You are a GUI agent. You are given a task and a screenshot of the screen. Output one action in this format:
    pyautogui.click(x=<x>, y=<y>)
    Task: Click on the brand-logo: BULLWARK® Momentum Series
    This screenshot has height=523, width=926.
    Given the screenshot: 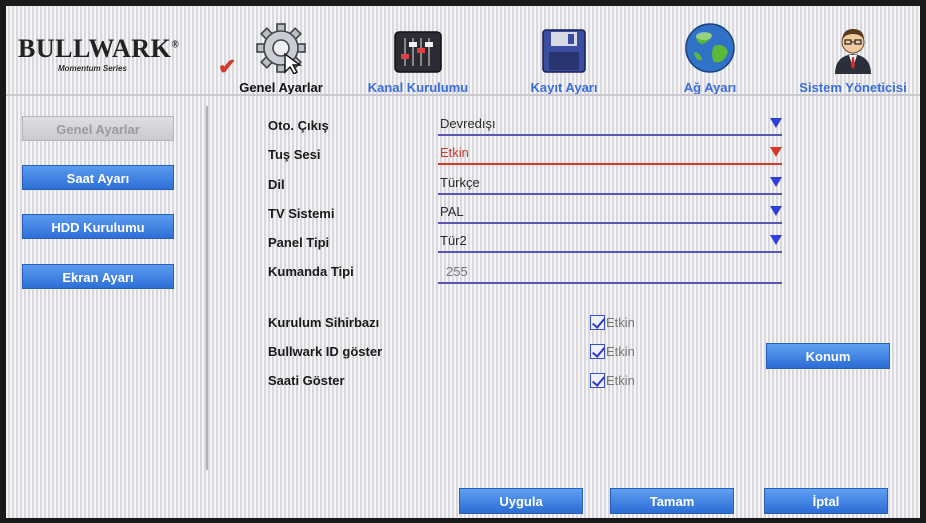 What is the action you would take?
    pyautogui.click(x=103, y=59)
    